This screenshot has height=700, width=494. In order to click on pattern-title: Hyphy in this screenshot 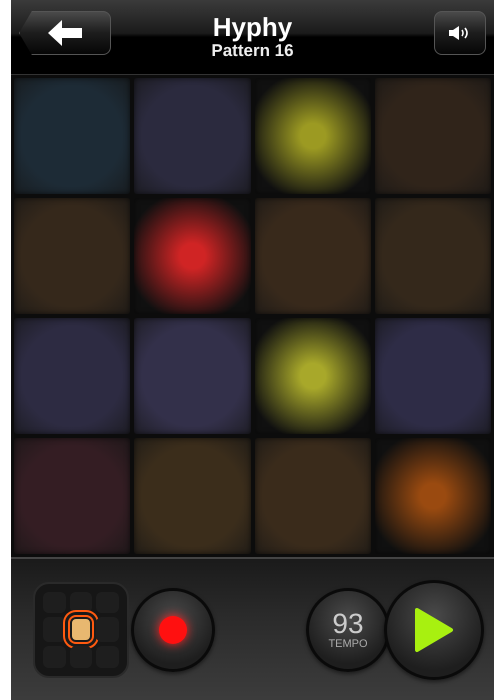, I will do `click(252, 27)`.